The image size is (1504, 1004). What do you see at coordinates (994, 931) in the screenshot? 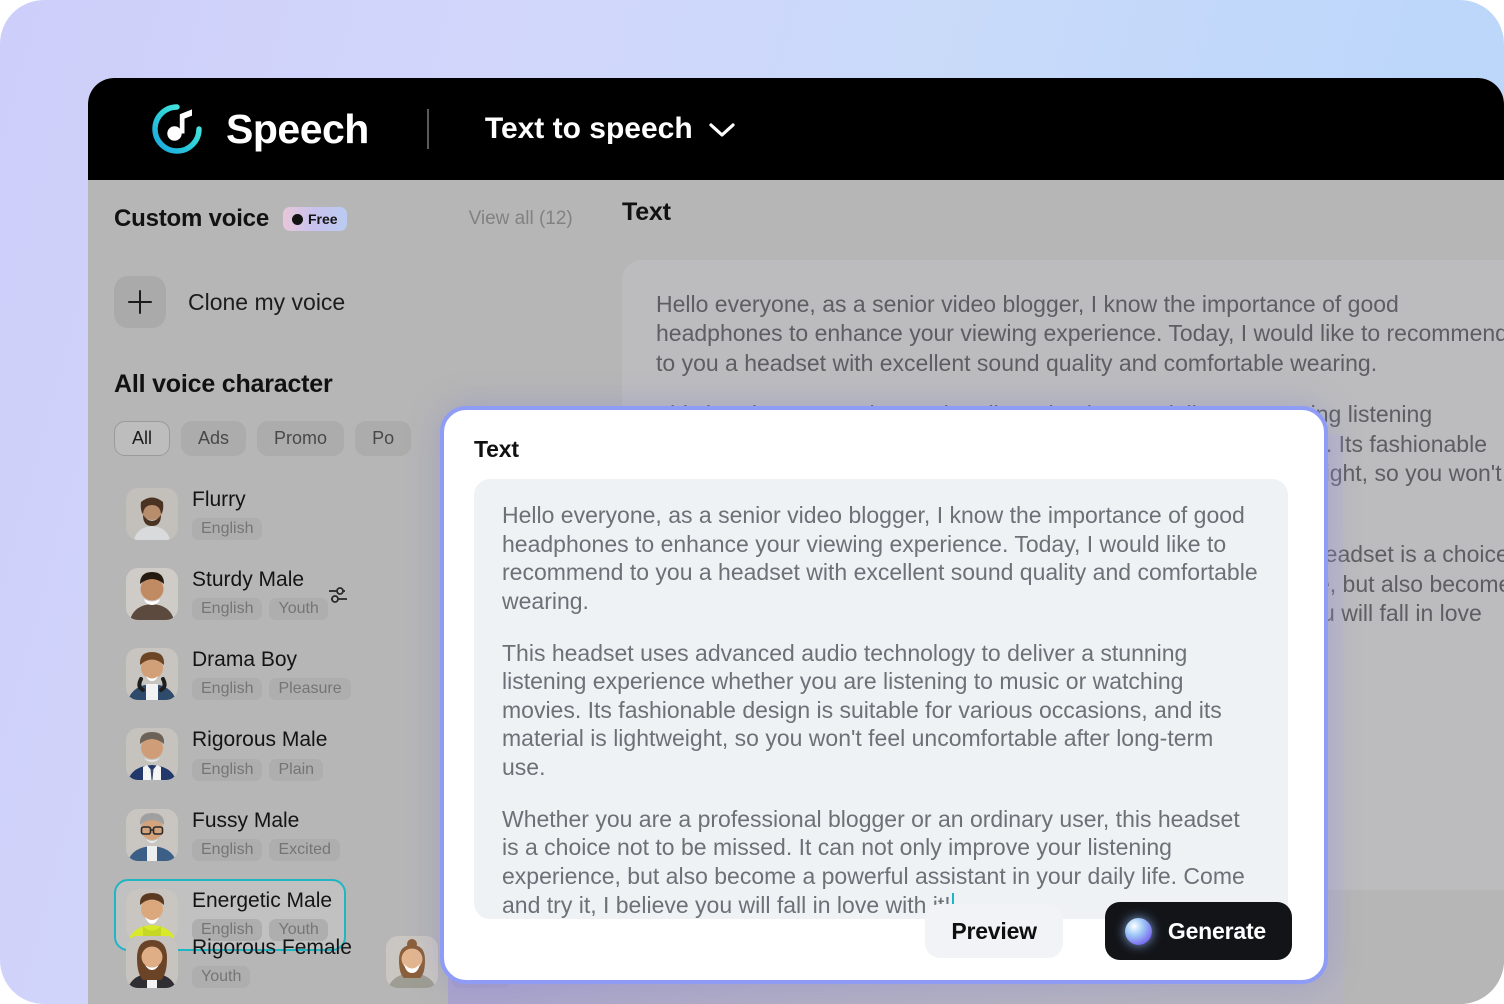
I see `preview-button: Preview` at bounding box center [994, 931].